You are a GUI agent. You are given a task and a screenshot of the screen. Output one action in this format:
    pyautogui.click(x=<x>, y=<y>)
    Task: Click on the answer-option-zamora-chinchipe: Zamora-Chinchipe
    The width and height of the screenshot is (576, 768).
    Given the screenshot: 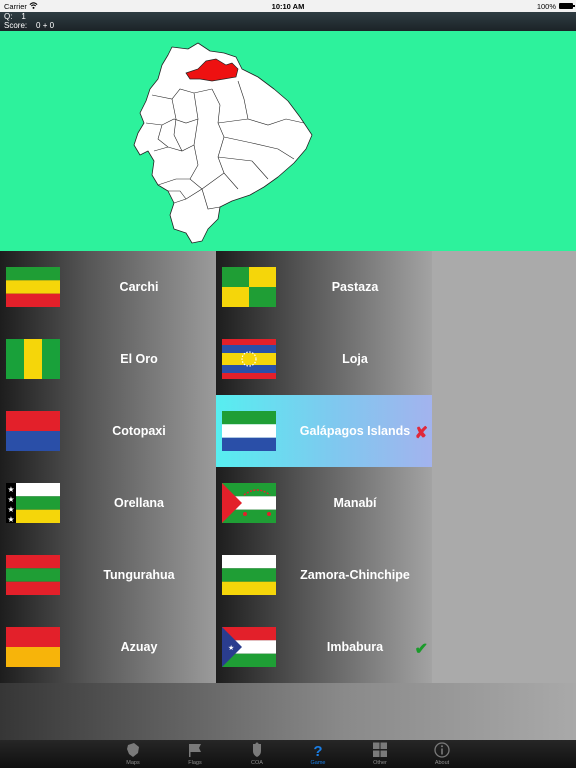 What is the action you would take?
    pyautogui.click(x=324, y=575)
    